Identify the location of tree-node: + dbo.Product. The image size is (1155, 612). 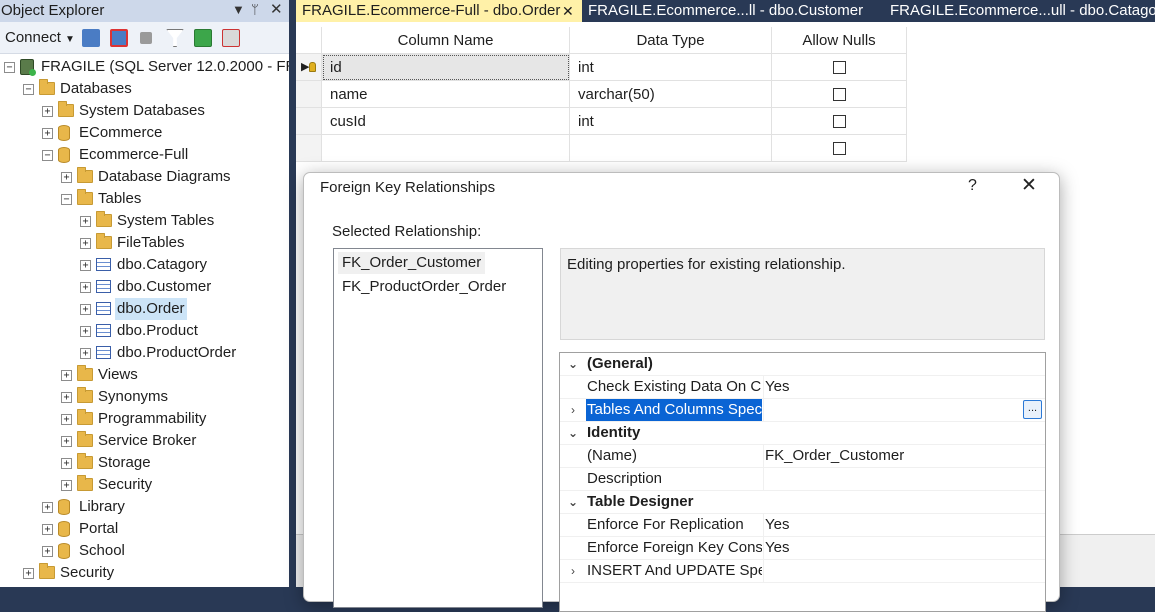
(144, 331).